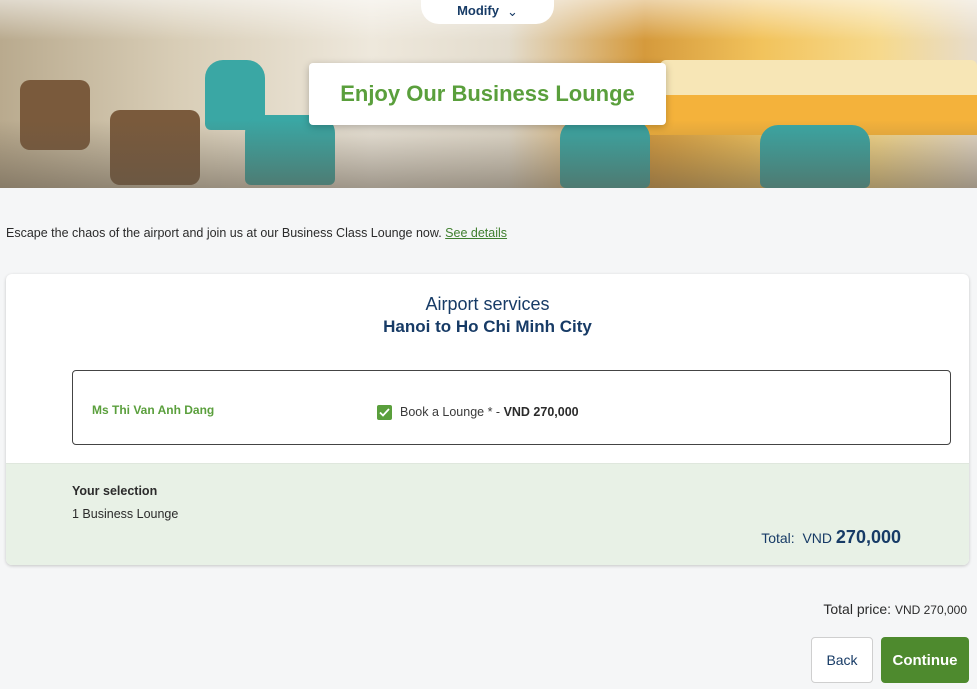 The height and width of the screenshot is (689, 977). I want to click on total-price-label: Total price:, so click(857, 609).